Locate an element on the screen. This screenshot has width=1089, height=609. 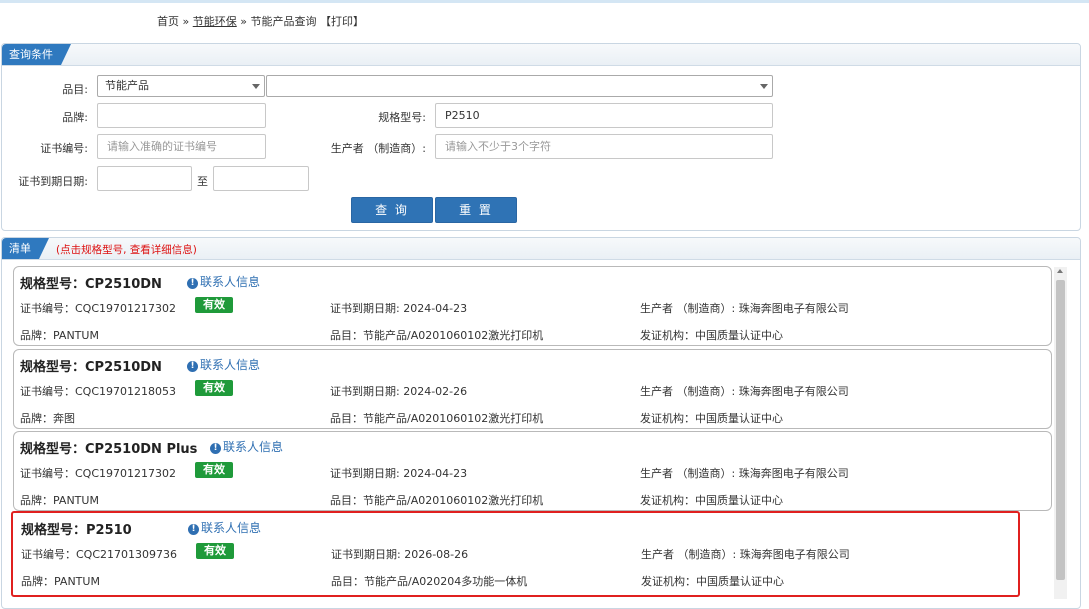
breadcrumb: 首页 » 节能环保 » 节能产品查询 【打印】 is located at coordinates (260, 21).